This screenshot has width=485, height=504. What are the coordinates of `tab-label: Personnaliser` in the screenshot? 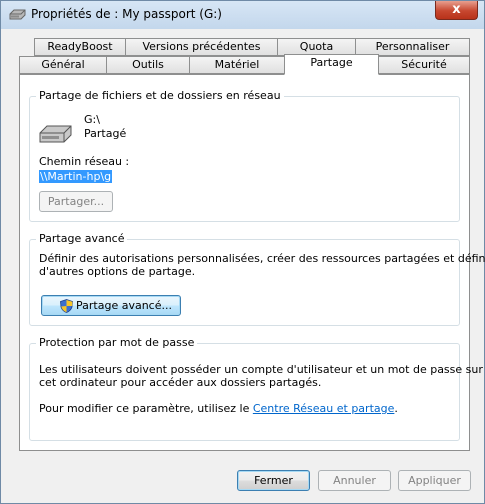 It's located at (412, 46).